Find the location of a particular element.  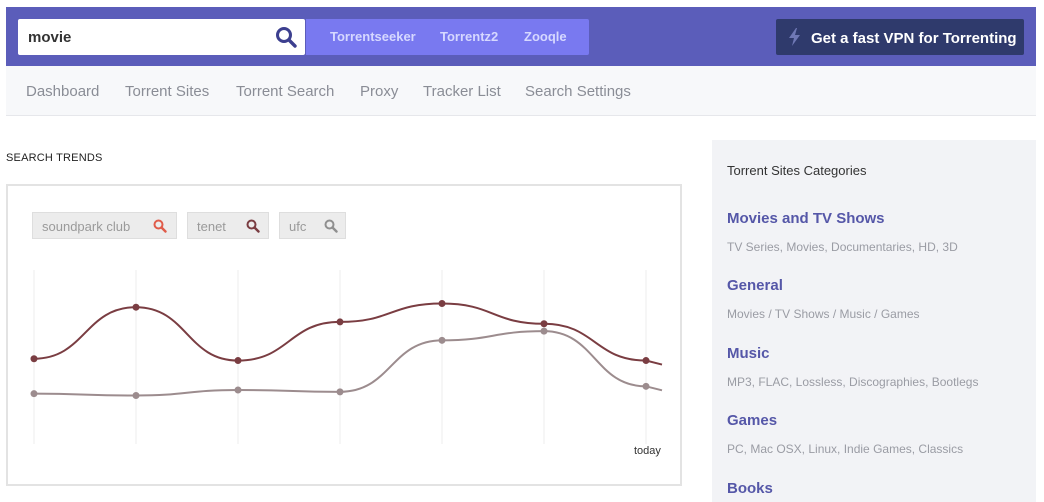

vpn-button: Get a fast VPN for Torrenting is located at coordinates (900, 37).